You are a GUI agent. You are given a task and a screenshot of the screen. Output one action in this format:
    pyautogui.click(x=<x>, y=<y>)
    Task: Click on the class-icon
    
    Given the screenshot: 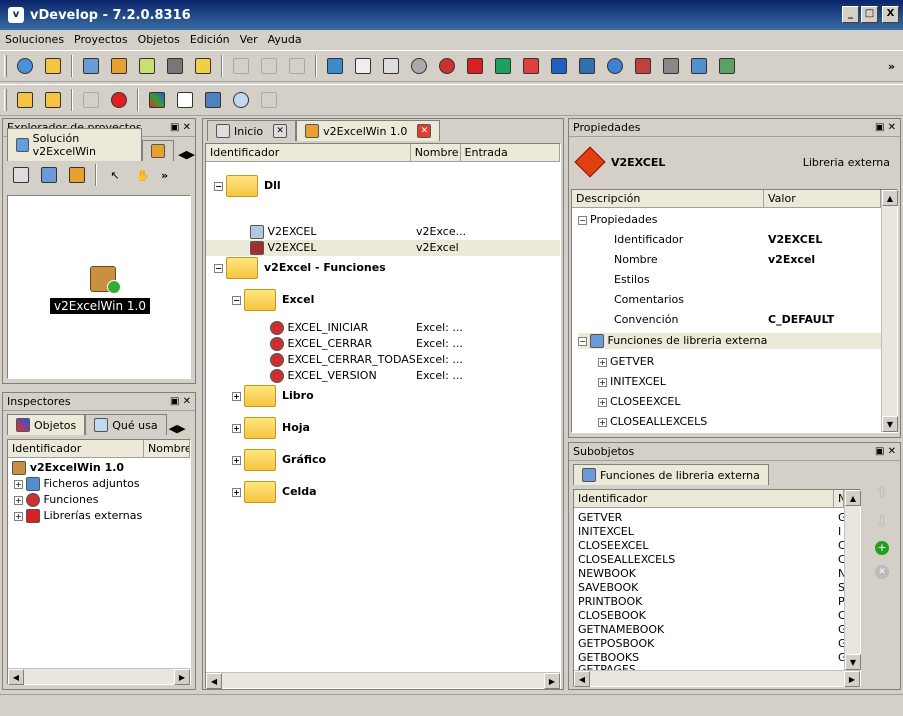 What is the action you would take?
    pyautogui.click(x=587, y=66)
    